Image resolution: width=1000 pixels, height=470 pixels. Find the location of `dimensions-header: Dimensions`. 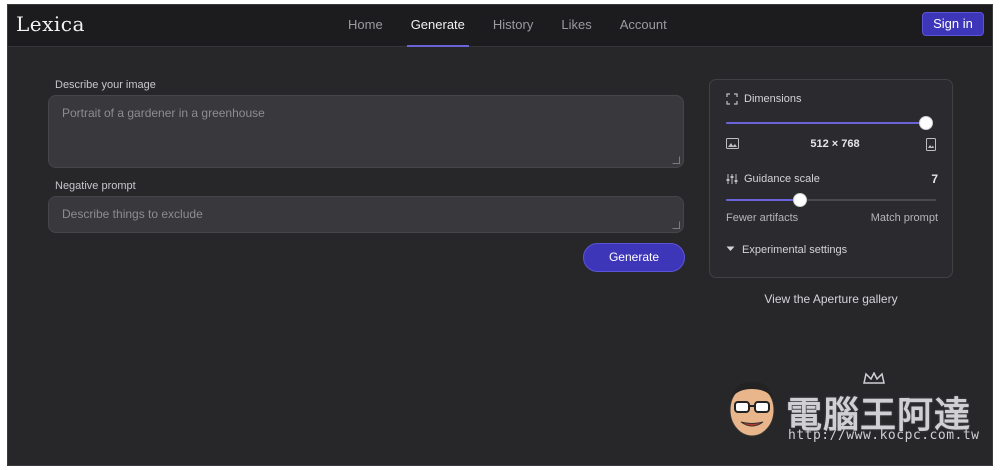

dimensions-header: Dimensions is located at coordinates (763, 99).